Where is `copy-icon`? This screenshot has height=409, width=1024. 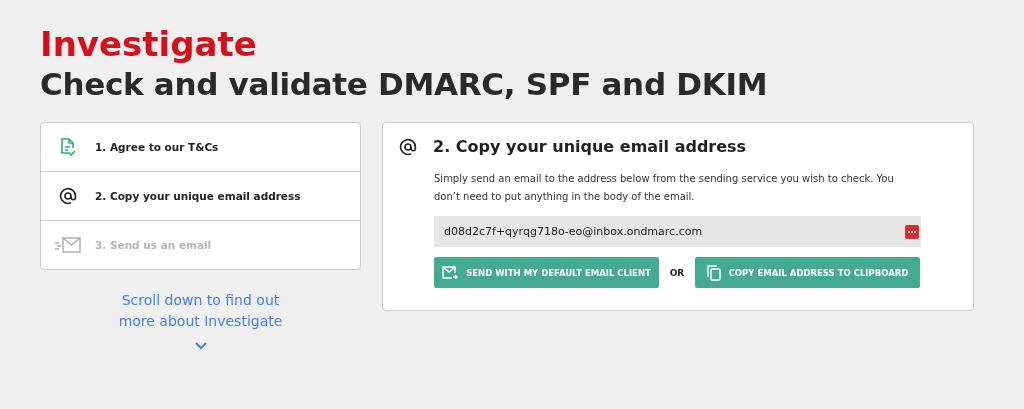 copy-icon is located at coordinates (713, 272).